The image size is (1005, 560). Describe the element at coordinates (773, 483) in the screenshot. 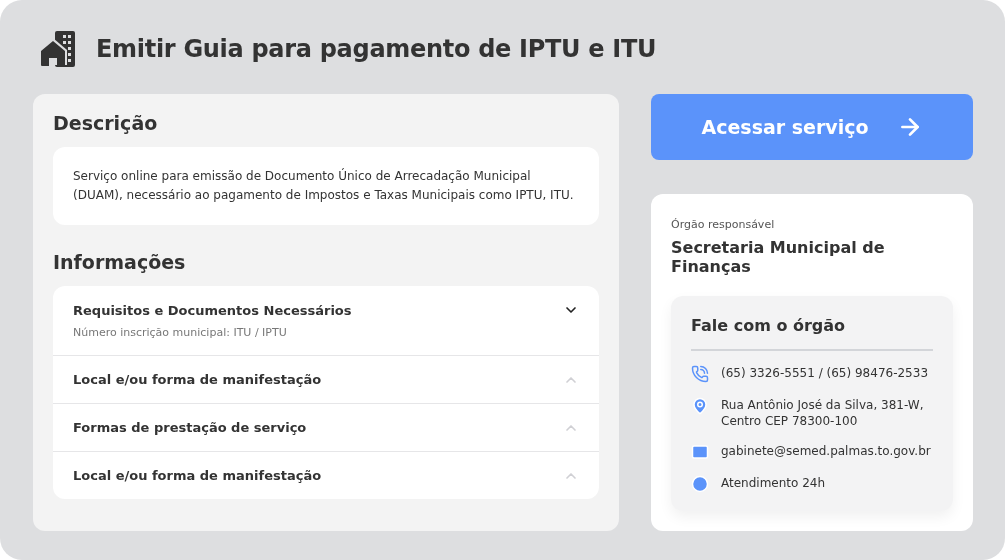

I see `contact-text: Atendimento 24h` at that location.